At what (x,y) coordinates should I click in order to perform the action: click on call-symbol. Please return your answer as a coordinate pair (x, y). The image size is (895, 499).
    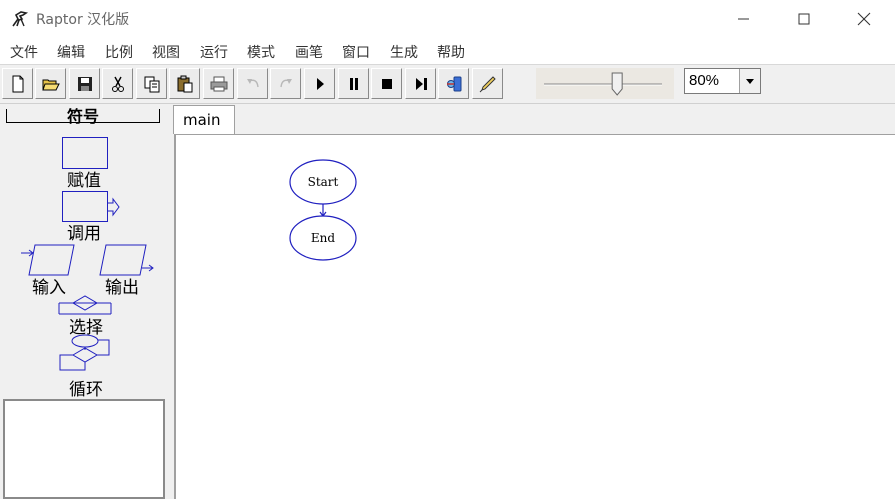
    Looking at the image, I should click on (91, 206).